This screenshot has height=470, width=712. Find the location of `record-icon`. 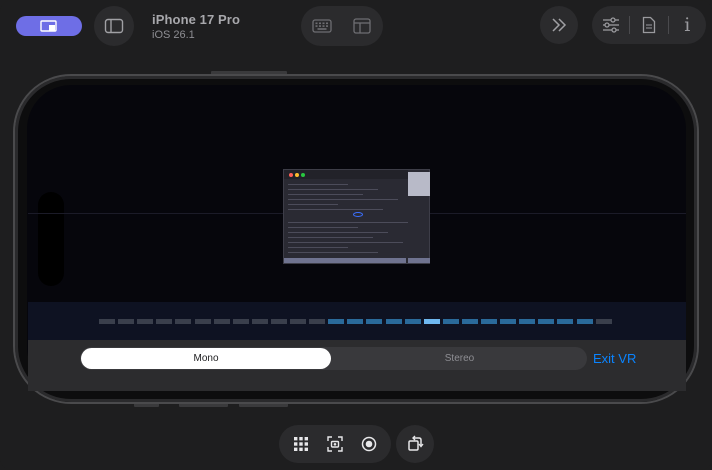

record-icon is located at coordinates (369, 444).